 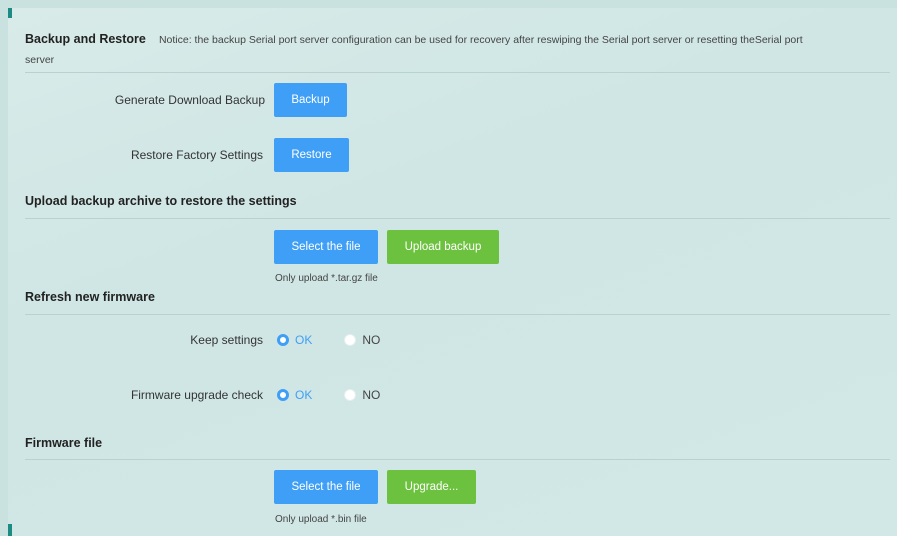 What do you see at coordinates (226, 340) in the screenshot?
I see `keep-settings-label: Keep settings` at bounding box center [226, 340].